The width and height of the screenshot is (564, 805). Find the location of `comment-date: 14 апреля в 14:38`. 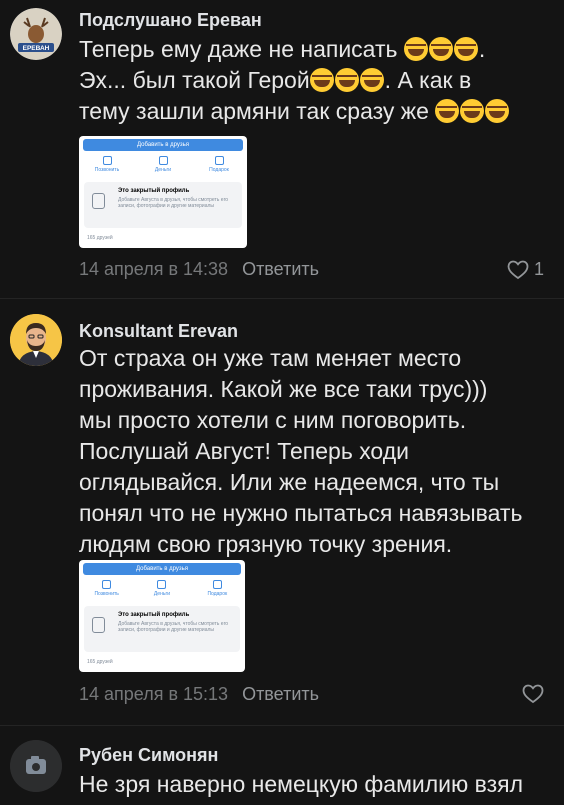

comment-date: 14 апреля в 14:38 is located at coordinates (154, 269).